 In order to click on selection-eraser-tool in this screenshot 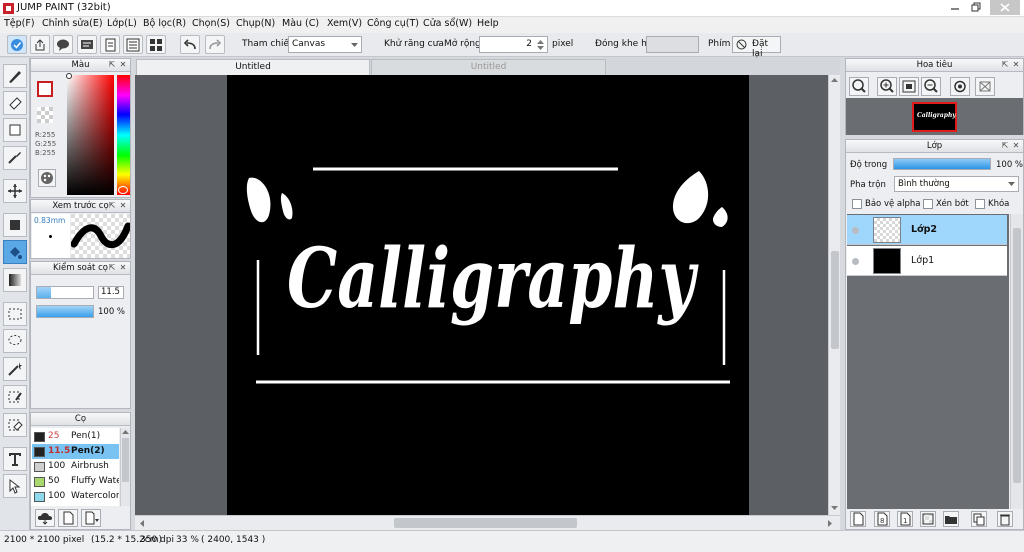, I will do `click(15, 425)`.